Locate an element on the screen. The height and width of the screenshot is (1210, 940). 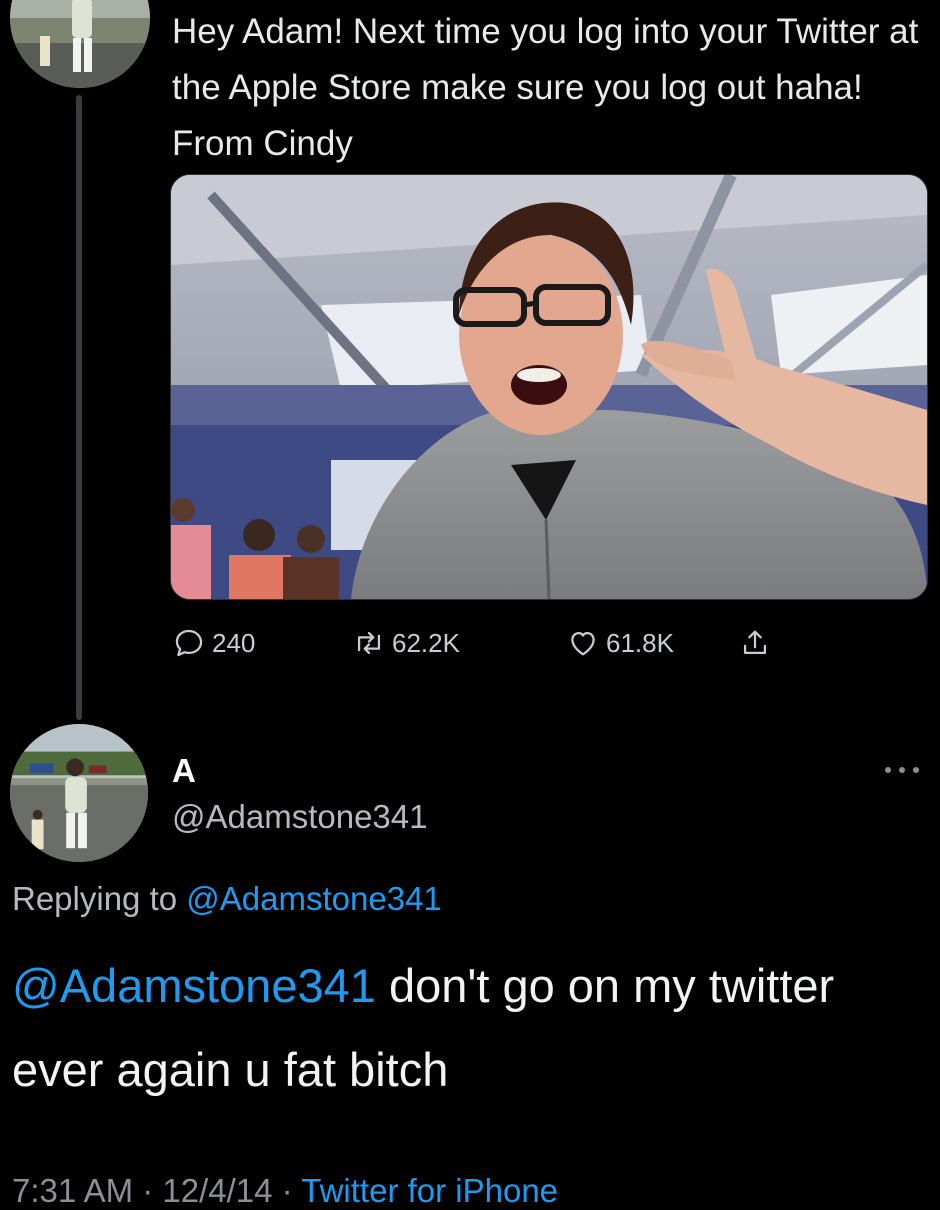
replying-to-label: Replying to is located at coordinates (95, 898).